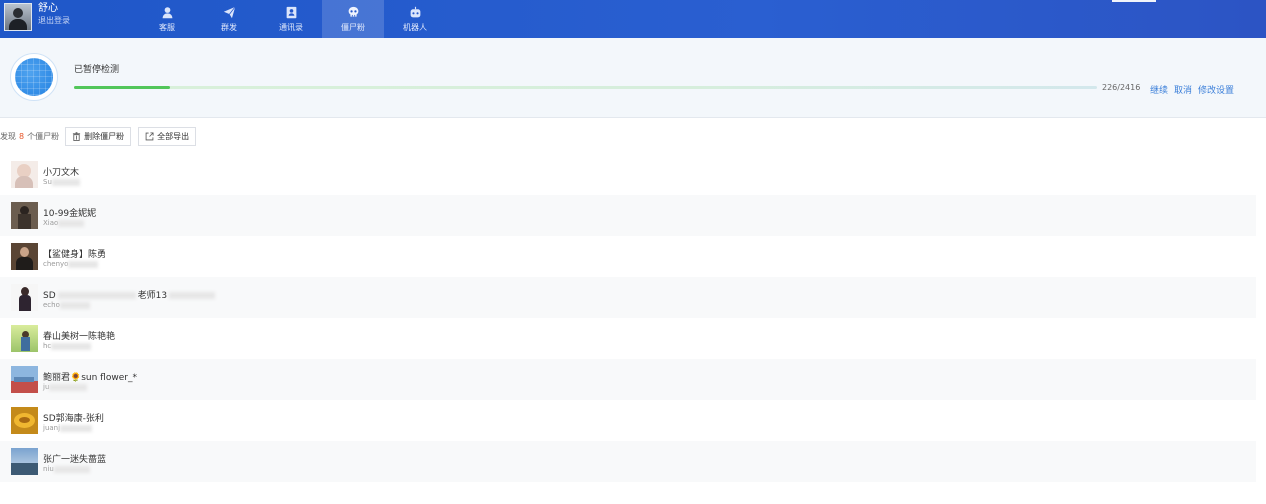 The width and height of the screenshot is (1266, 504). I want to click on export-all-button: 全部导出, so click(167, 136).